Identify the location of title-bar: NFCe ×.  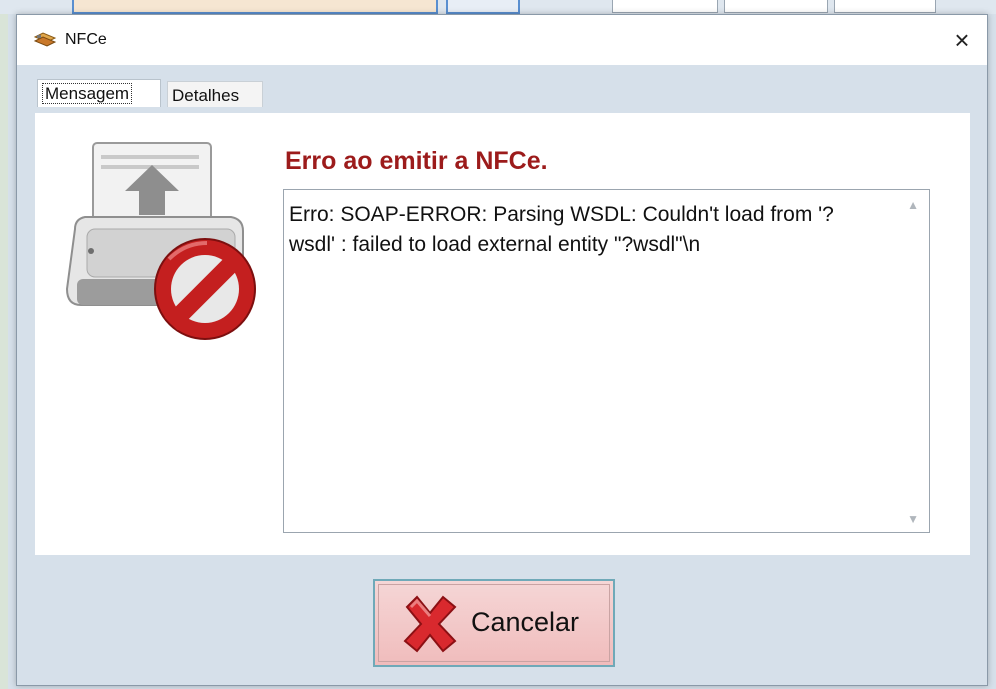
(502, 40).